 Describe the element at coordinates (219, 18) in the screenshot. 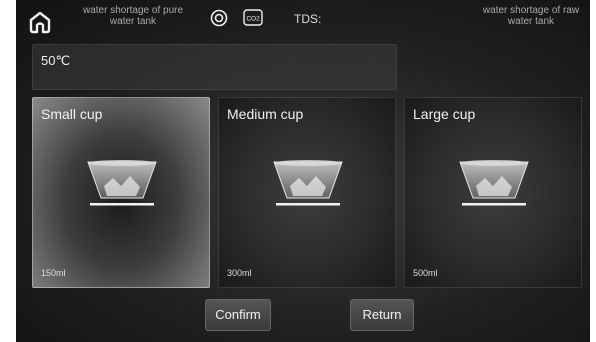

I see `uv-sterilize-icon` at that location.